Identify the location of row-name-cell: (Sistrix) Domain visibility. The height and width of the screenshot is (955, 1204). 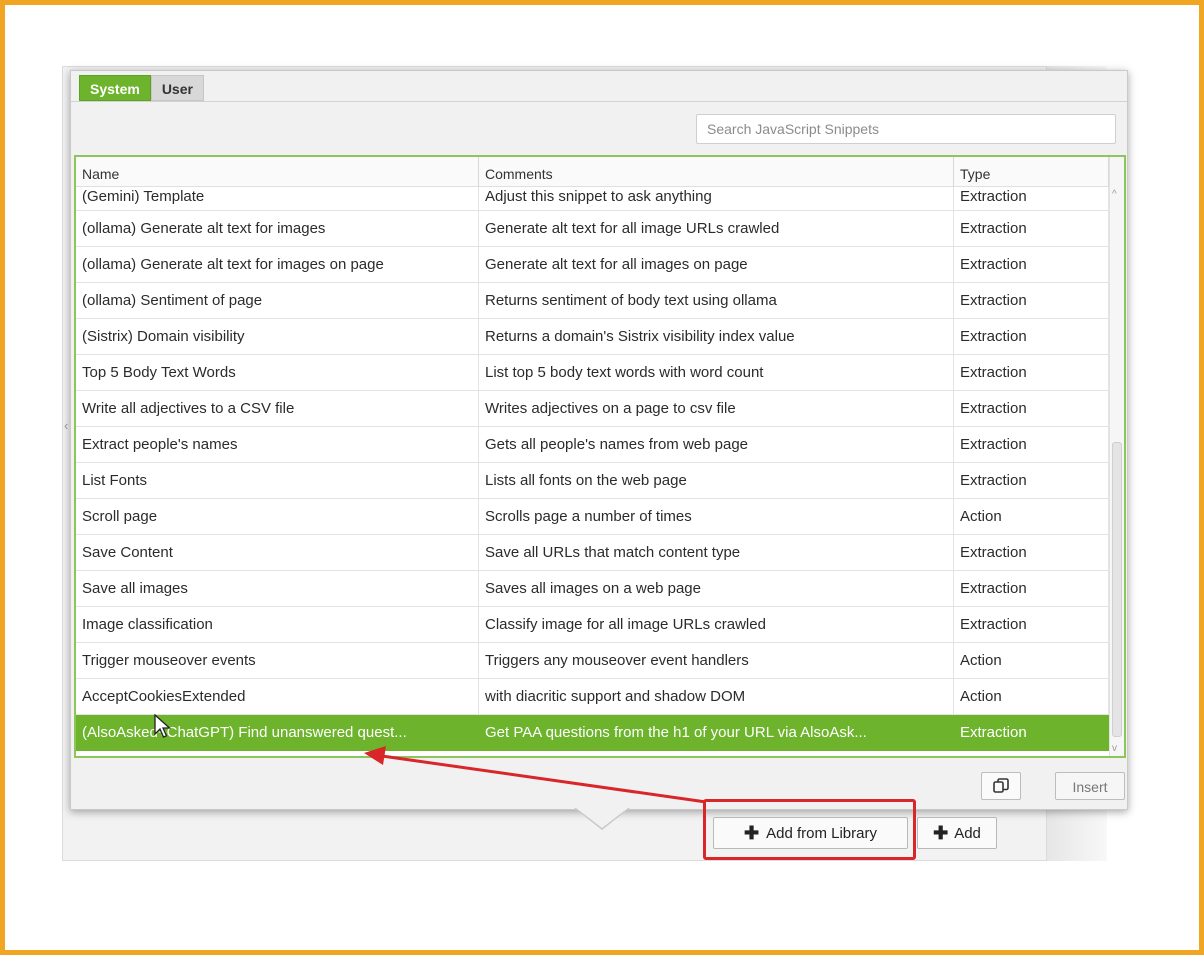
(277, 336).